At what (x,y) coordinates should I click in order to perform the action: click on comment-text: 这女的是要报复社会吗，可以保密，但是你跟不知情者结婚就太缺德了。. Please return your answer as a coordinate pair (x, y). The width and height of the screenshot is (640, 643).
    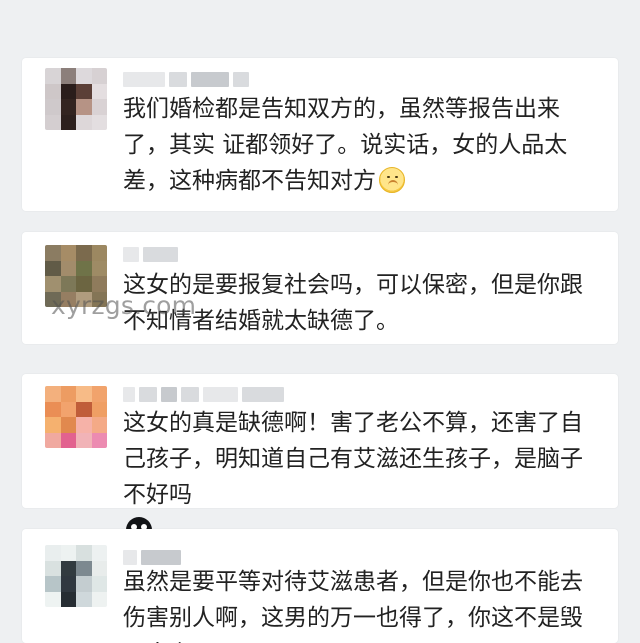
    Looking at the image, I should click on (363, 303).